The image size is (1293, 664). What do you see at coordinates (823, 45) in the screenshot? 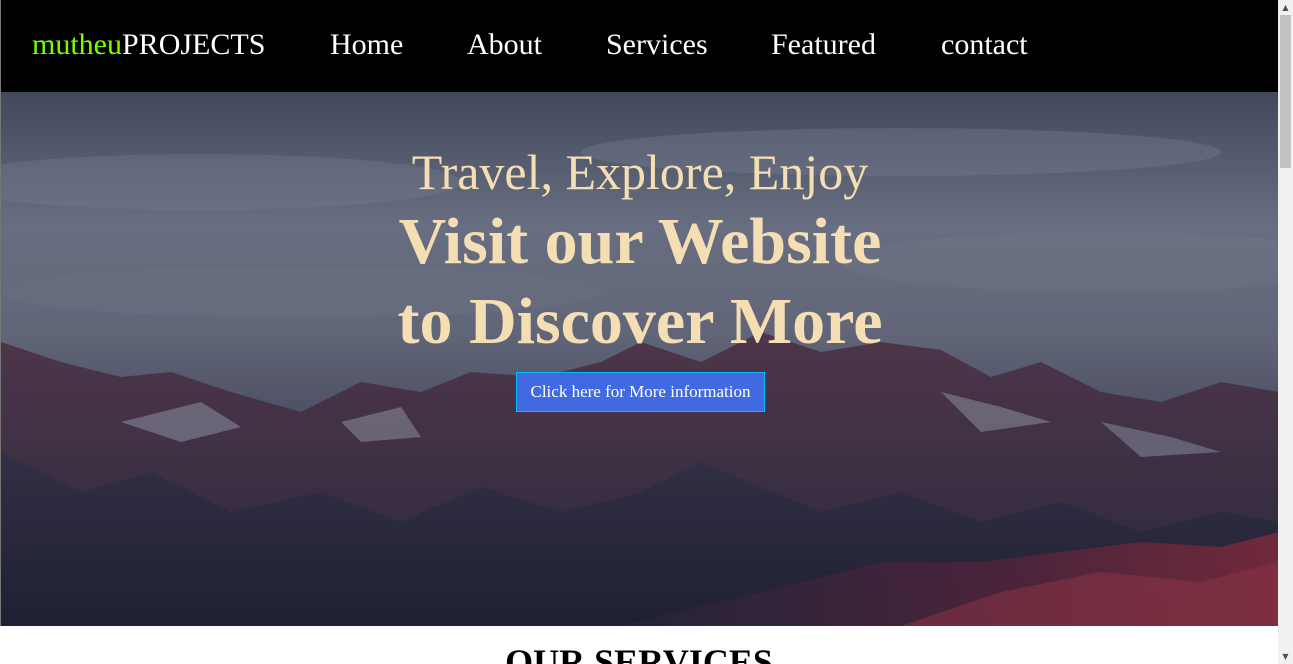
I see `nav-link-featured: Featured` at bounding box center [823, 45].